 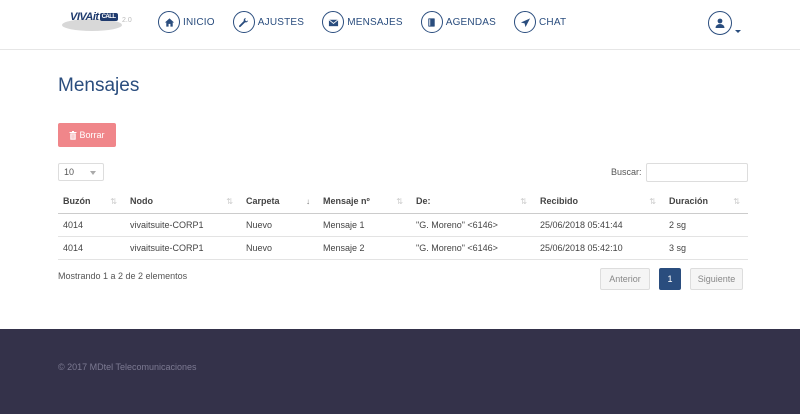 What do you see at coordinates (91, 202) in the screenshot?
I see `column-header-buzon: Buzón ⇅` at bounding box center [91, 202].